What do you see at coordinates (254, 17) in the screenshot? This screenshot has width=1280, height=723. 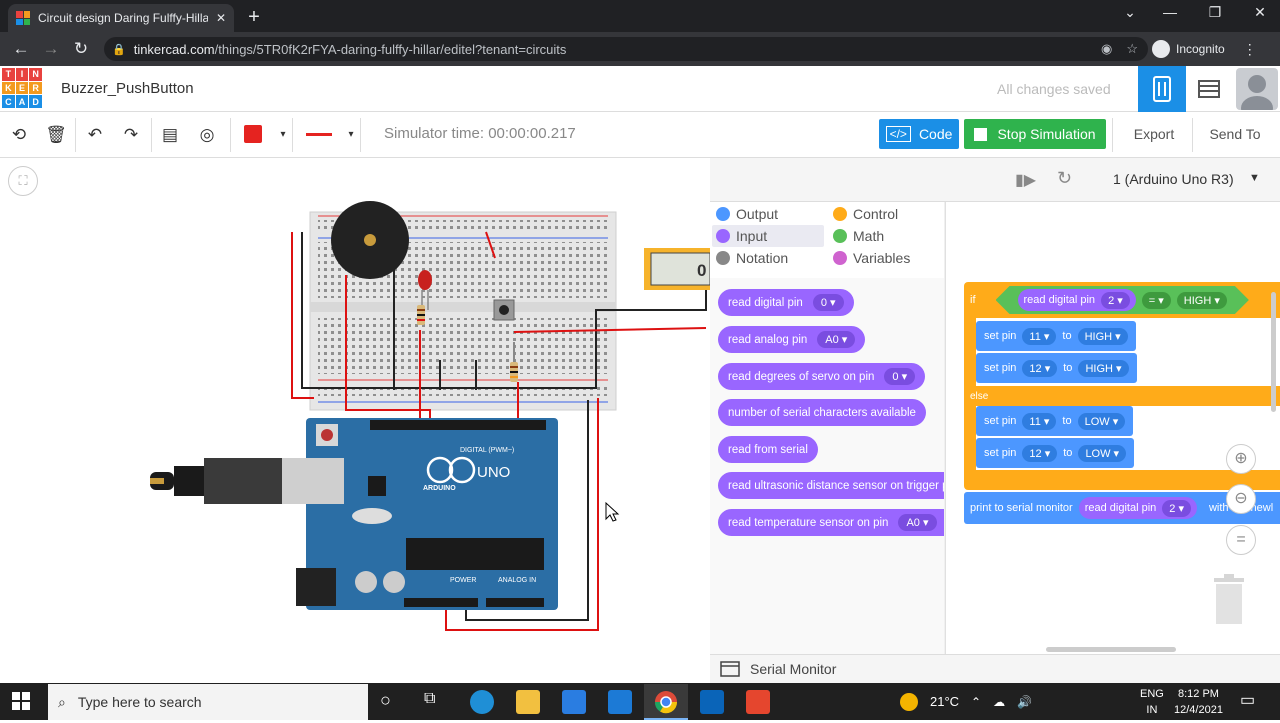 I see `new-tab-button: +` at bounding box center [254, 17].